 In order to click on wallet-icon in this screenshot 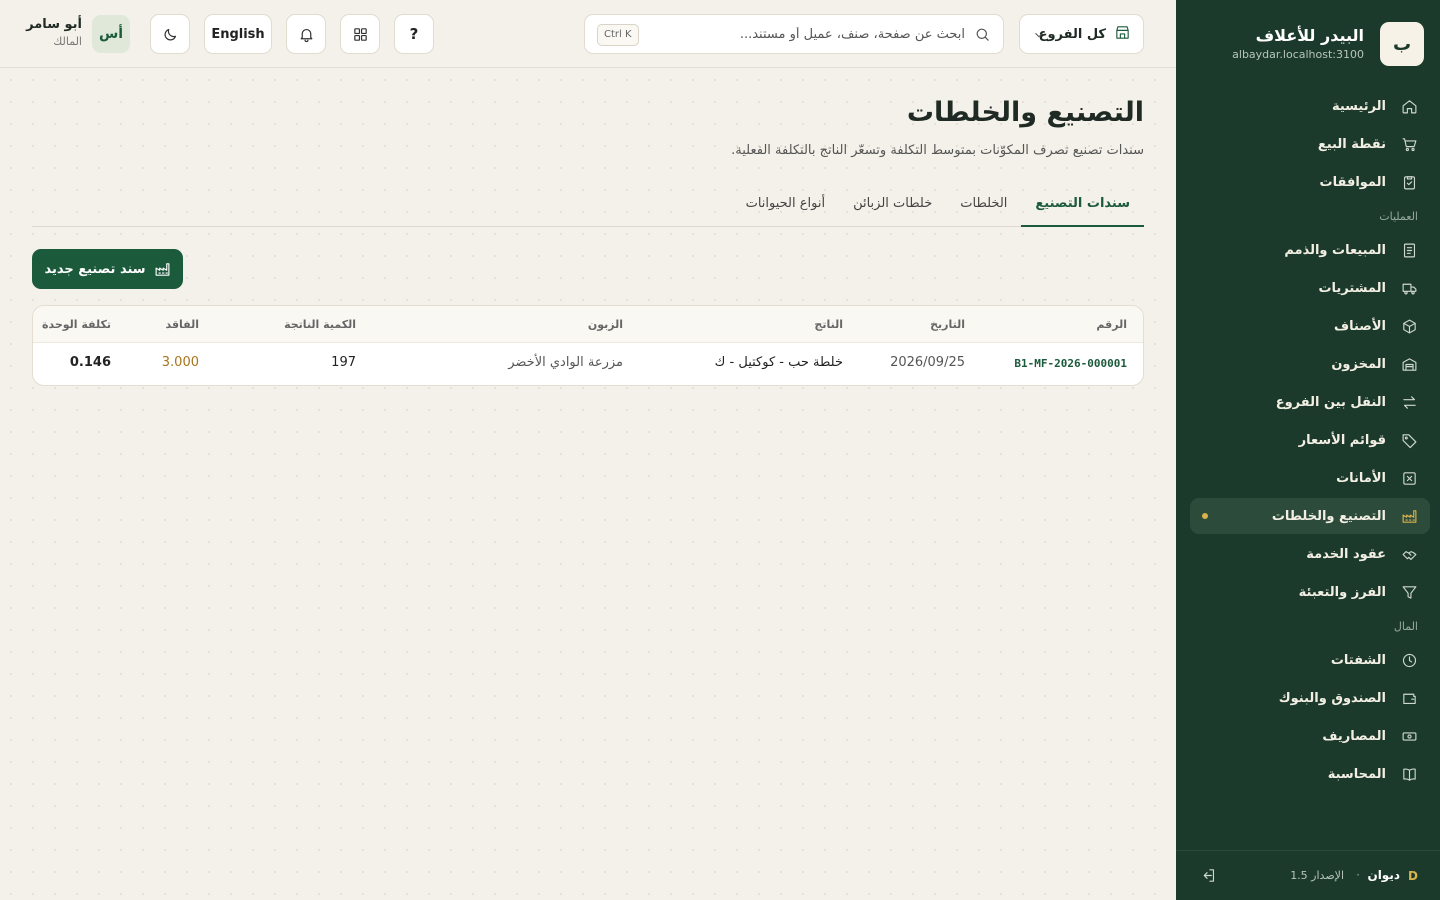, I will do `click(1409, 698)`.